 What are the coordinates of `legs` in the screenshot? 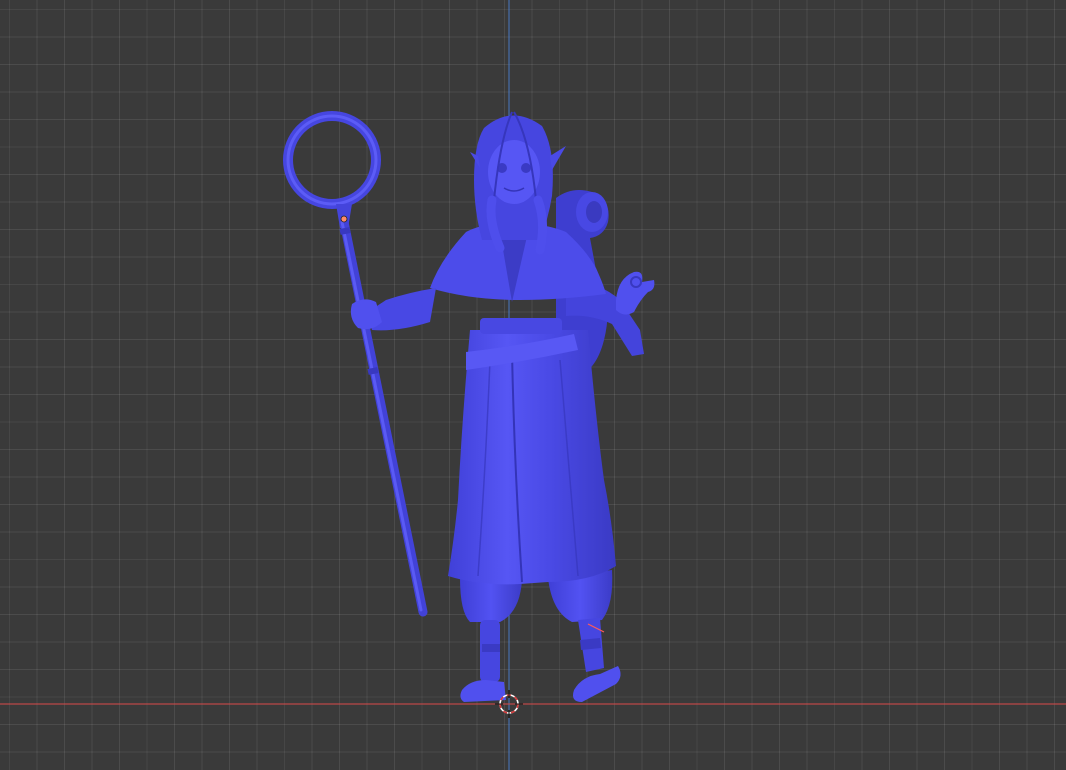 It's located at (540, 636).